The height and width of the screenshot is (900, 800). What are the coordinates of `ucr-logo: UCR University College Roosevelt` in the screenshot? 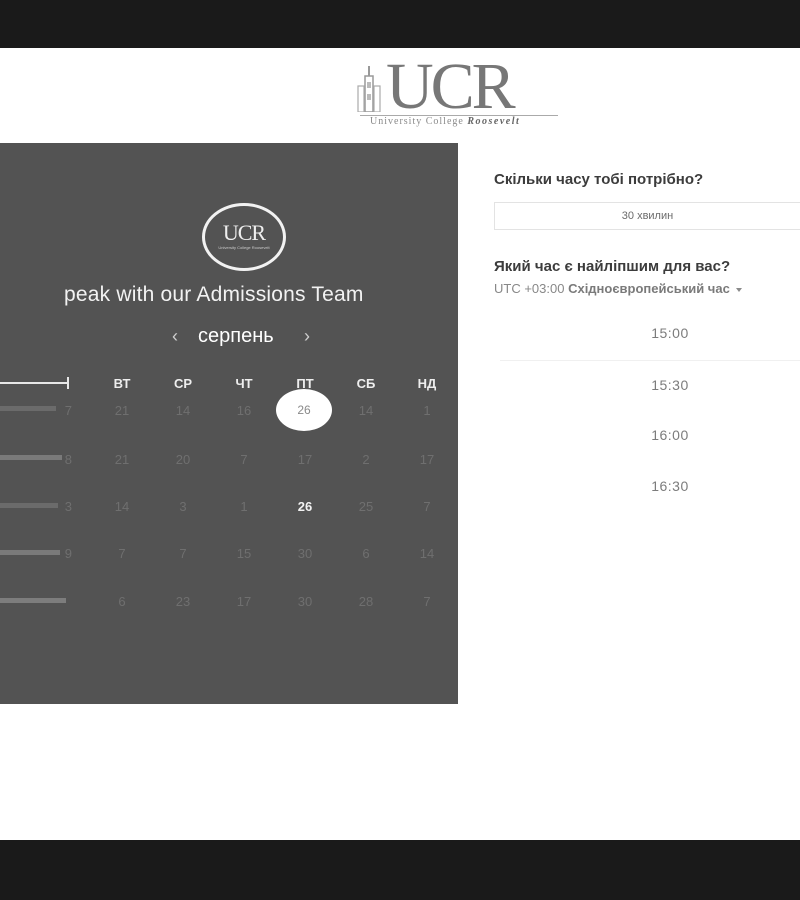 It's located at (459, 91).